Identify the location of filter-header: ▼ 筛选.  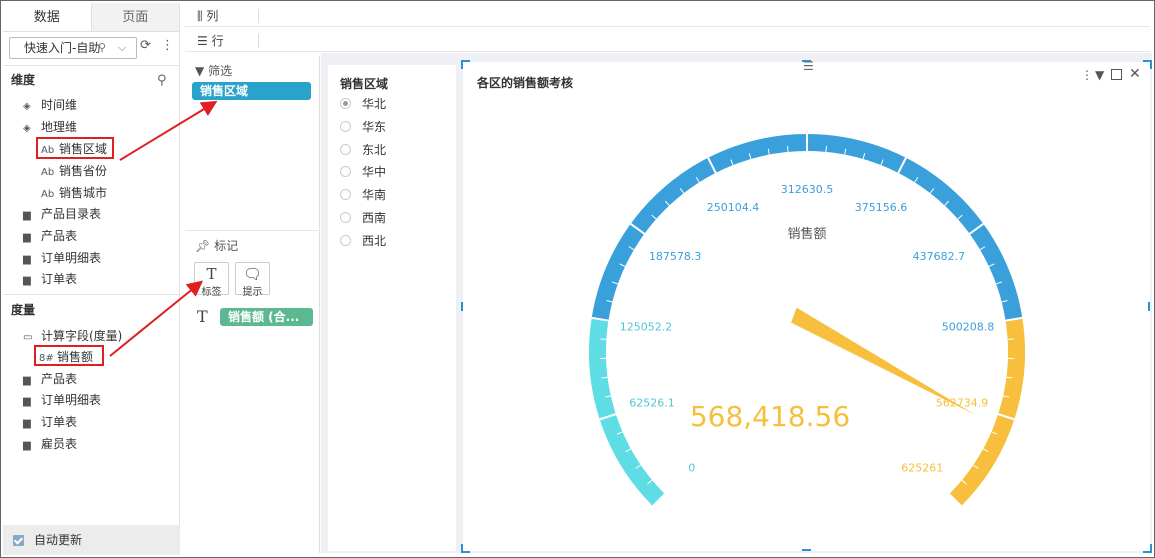
(213, 70).